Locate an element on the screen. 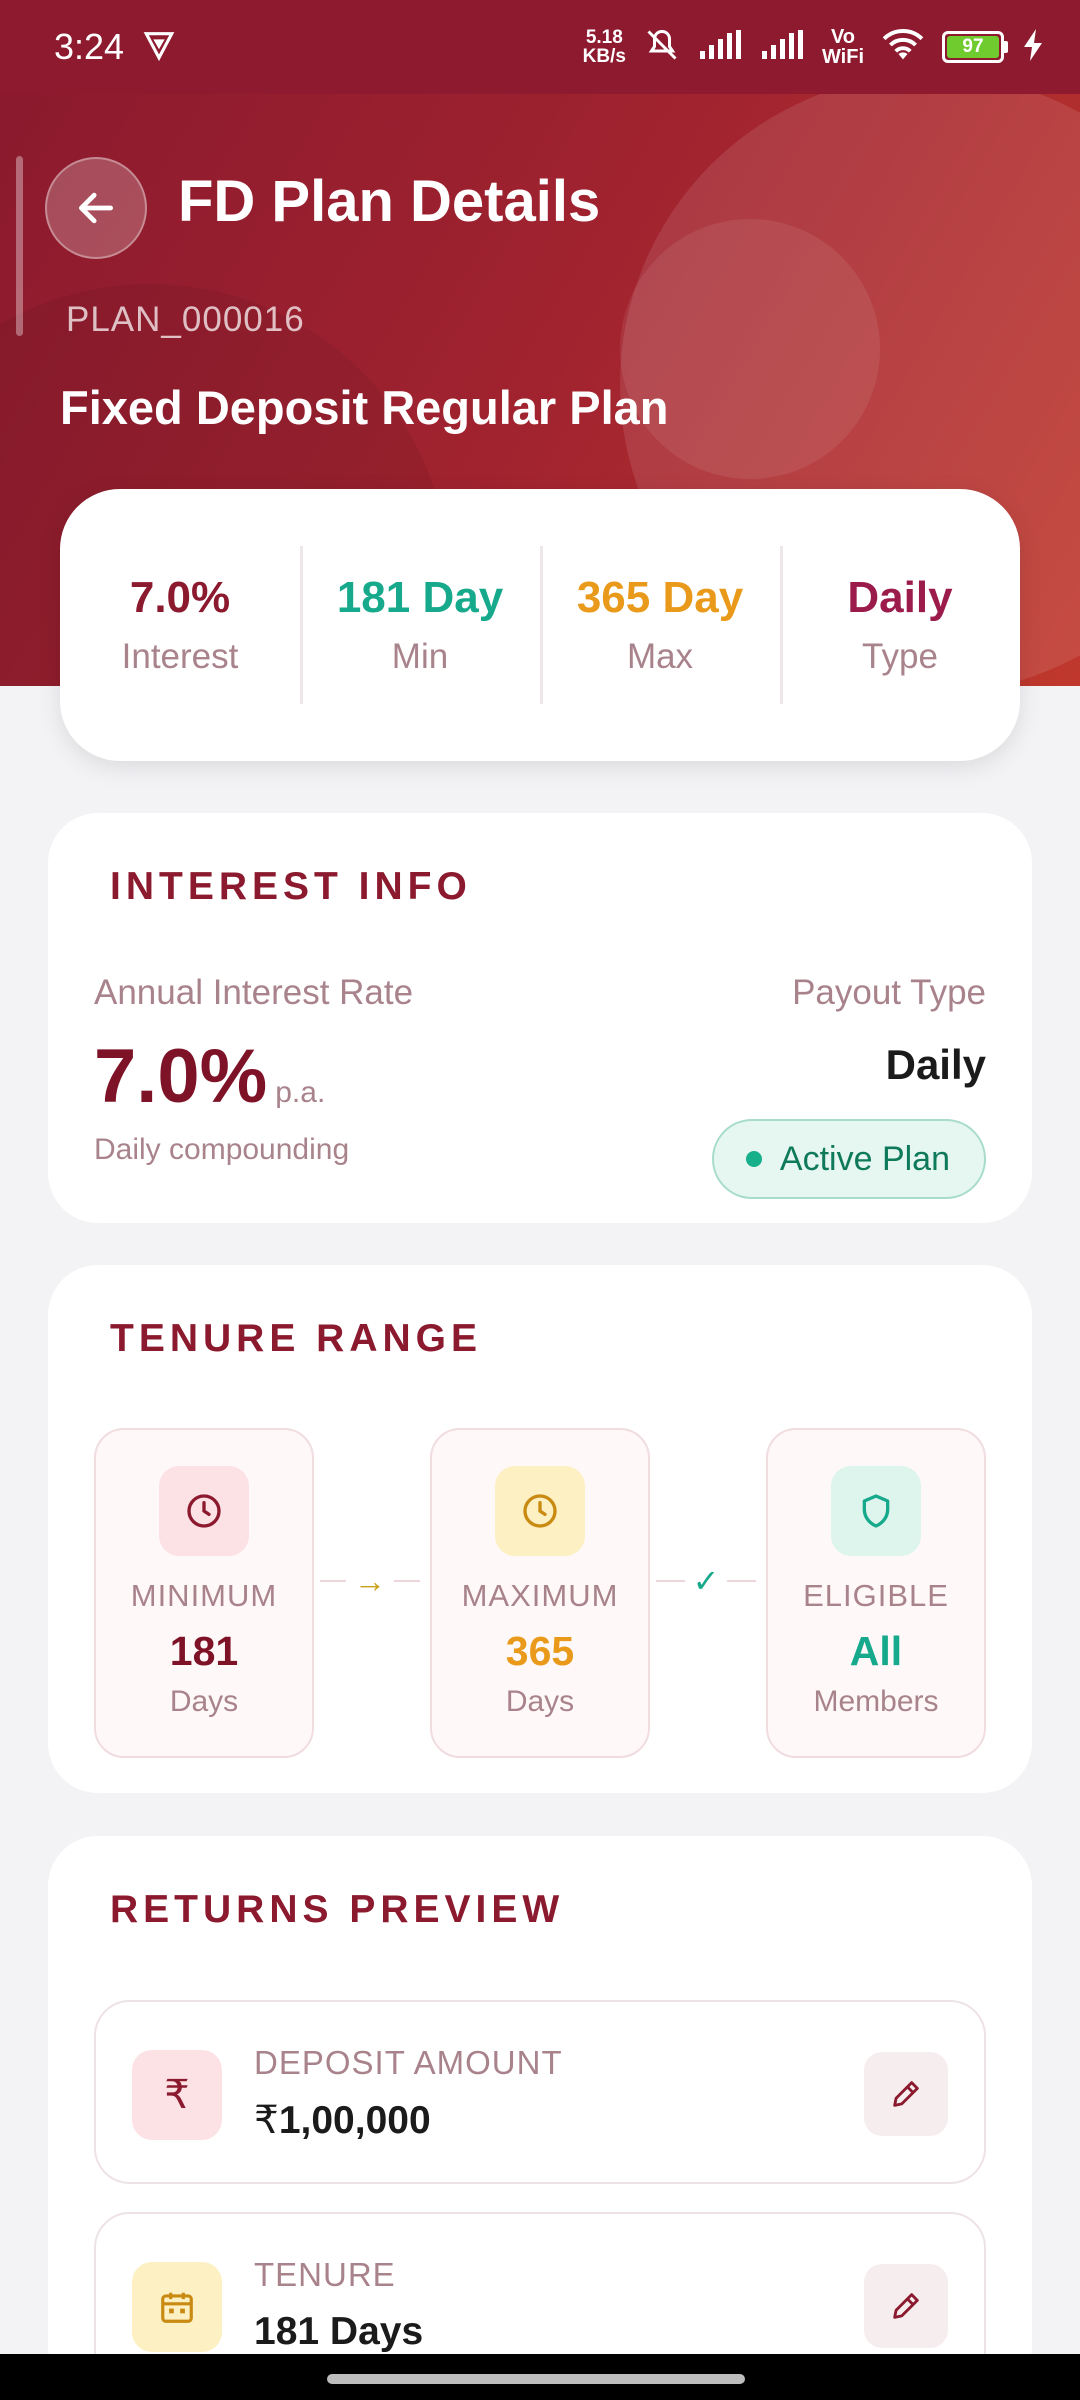 This screenshot has width=1080, height=2400. summary-interest: 7.0% Interest is located at coordinates (180, 624).